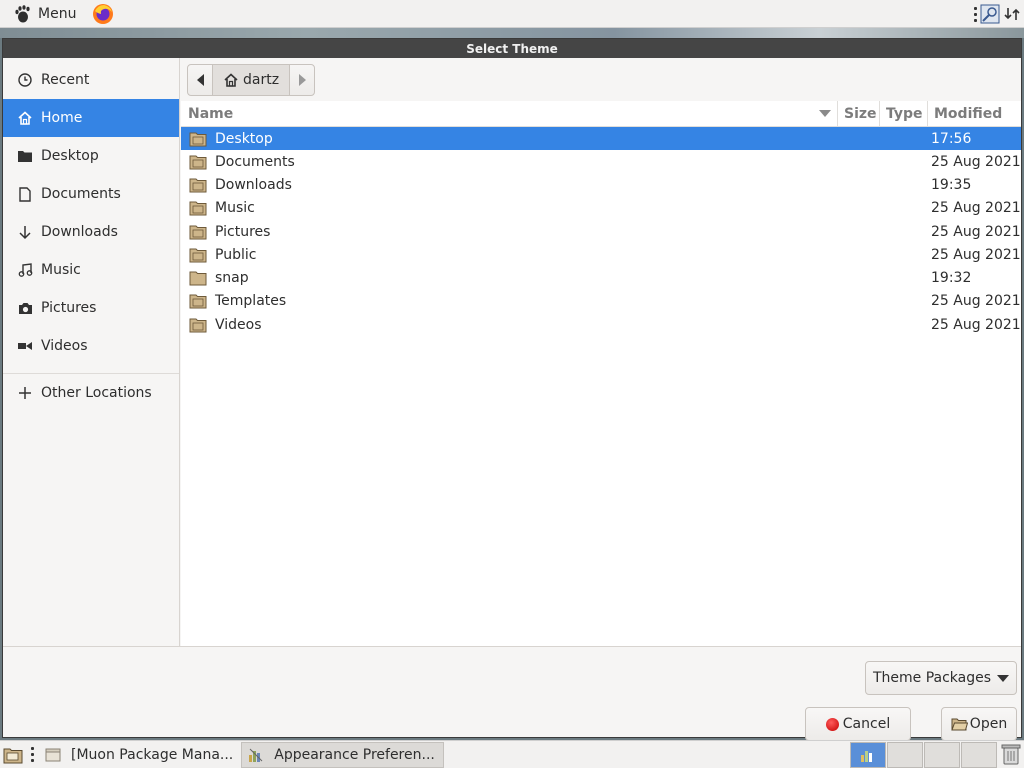  I want to click on path-forward-button, so click(302, 79).